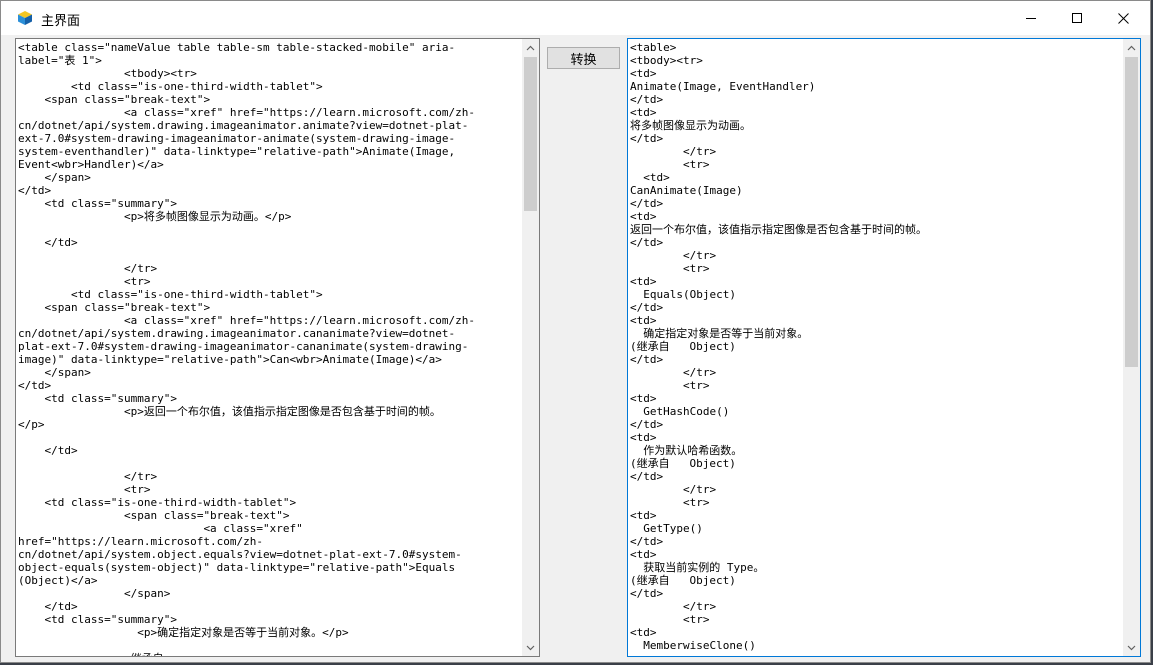  I want to click on maximize-icon, so click(1077, 18).